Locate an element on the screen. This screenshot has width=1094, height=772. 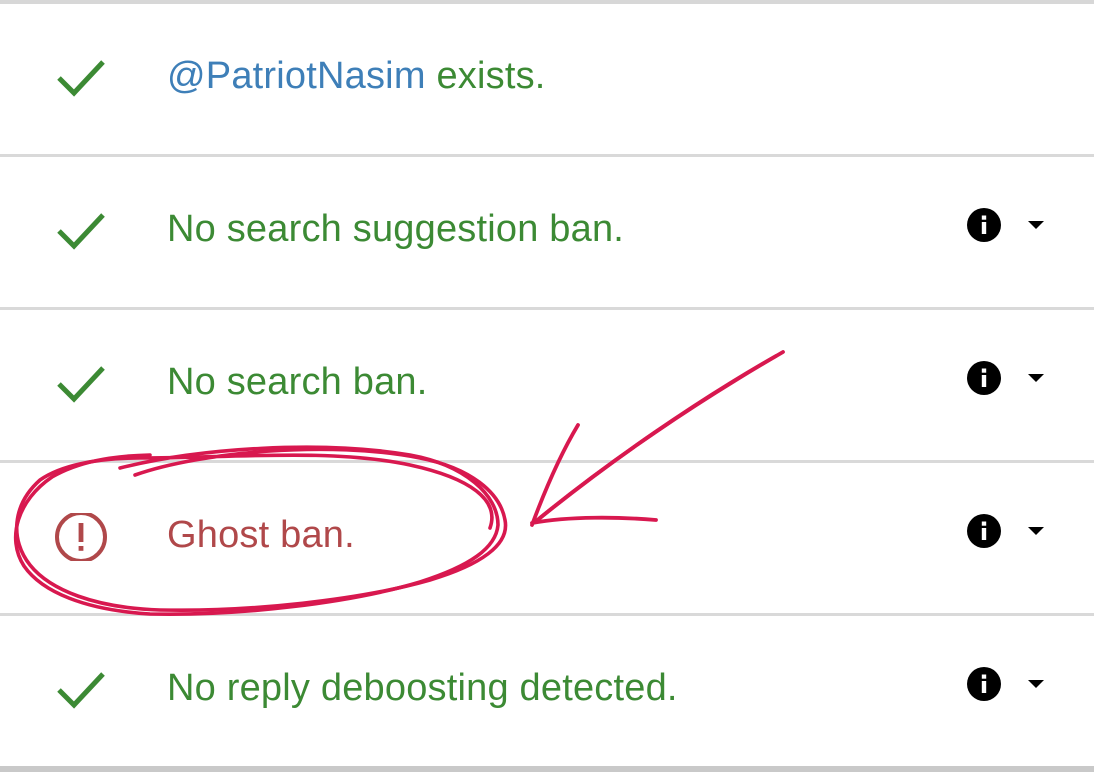
result-label: @PatriotNasim exists. is located at coordinates (356, 76).